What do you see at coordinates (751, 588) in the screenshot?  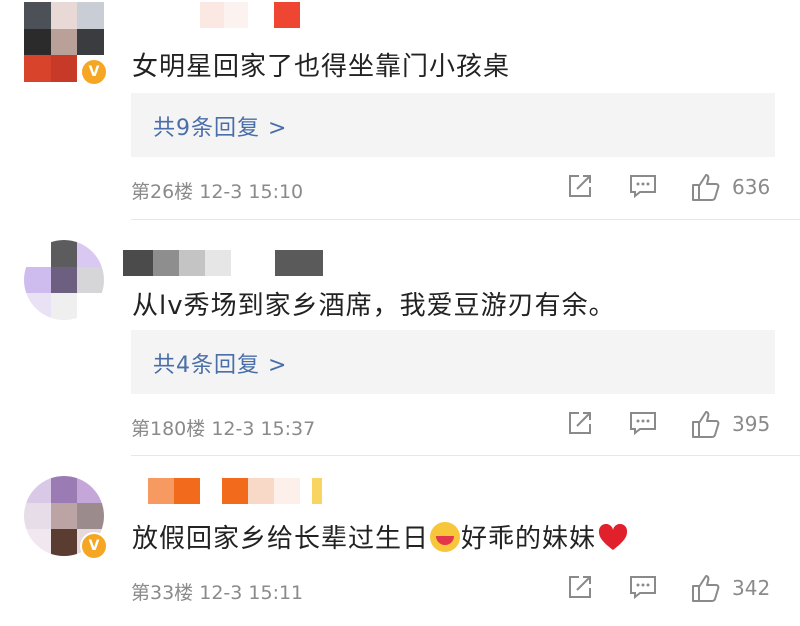 I see `like-count: 342` at bounding box center [751, 588].